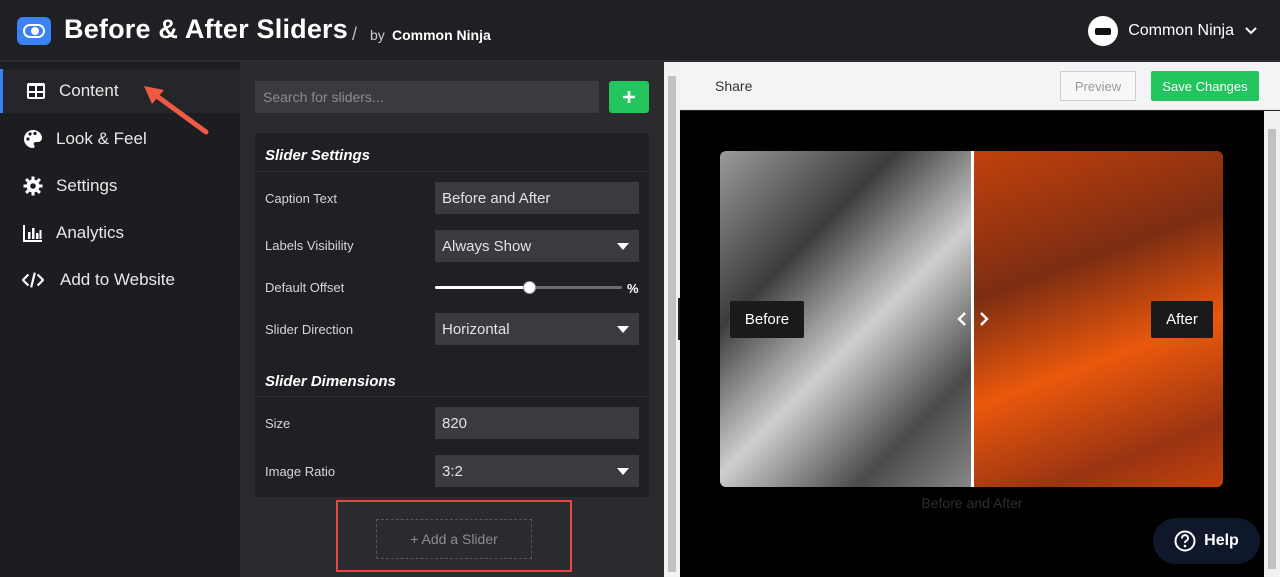 This screenshot has height=577, width=1280. I want to click on slider-handle, so click(973, 319).